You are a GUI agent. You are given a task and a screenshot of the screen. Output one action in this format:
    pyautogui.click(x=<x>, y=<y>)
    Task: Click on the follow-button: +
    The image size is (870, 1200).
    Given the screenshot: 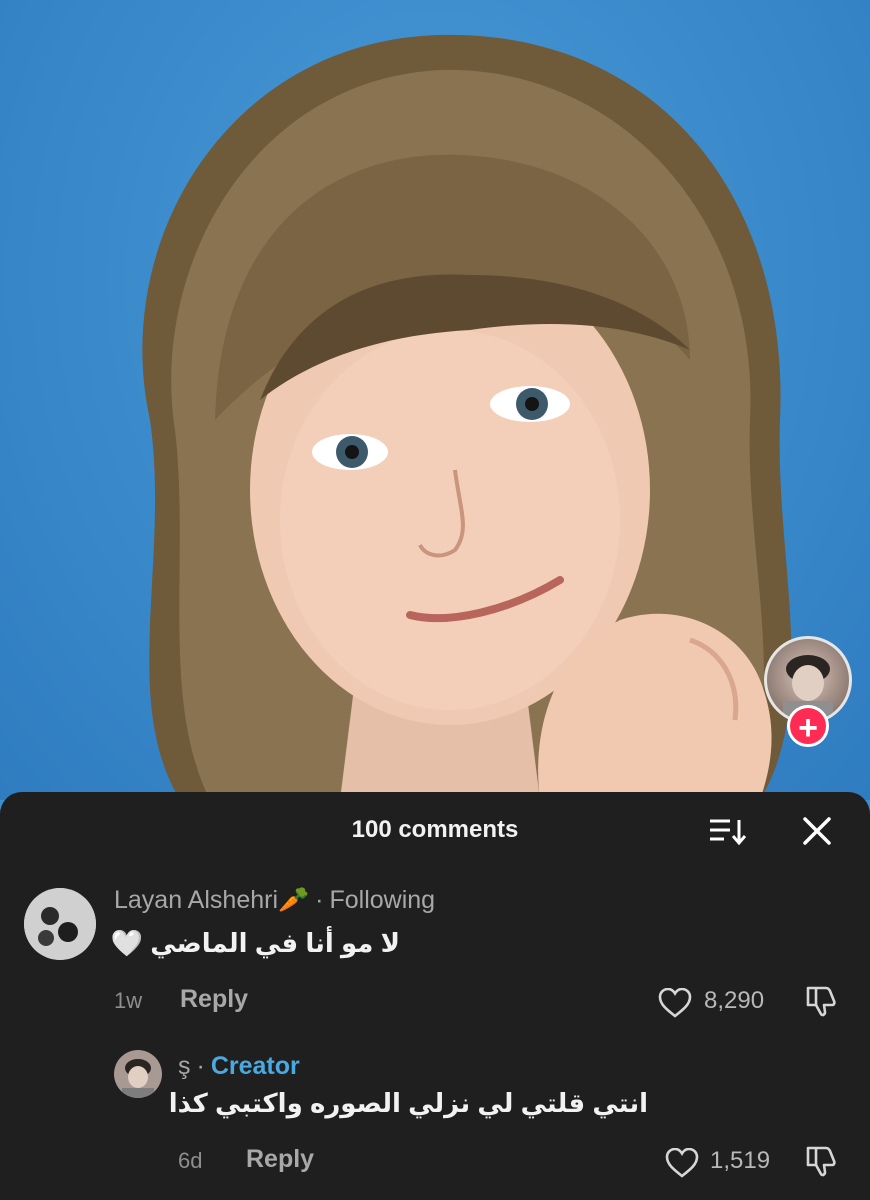 What is the action you would take?
    pyautogui.click(x=808, y=726)
    